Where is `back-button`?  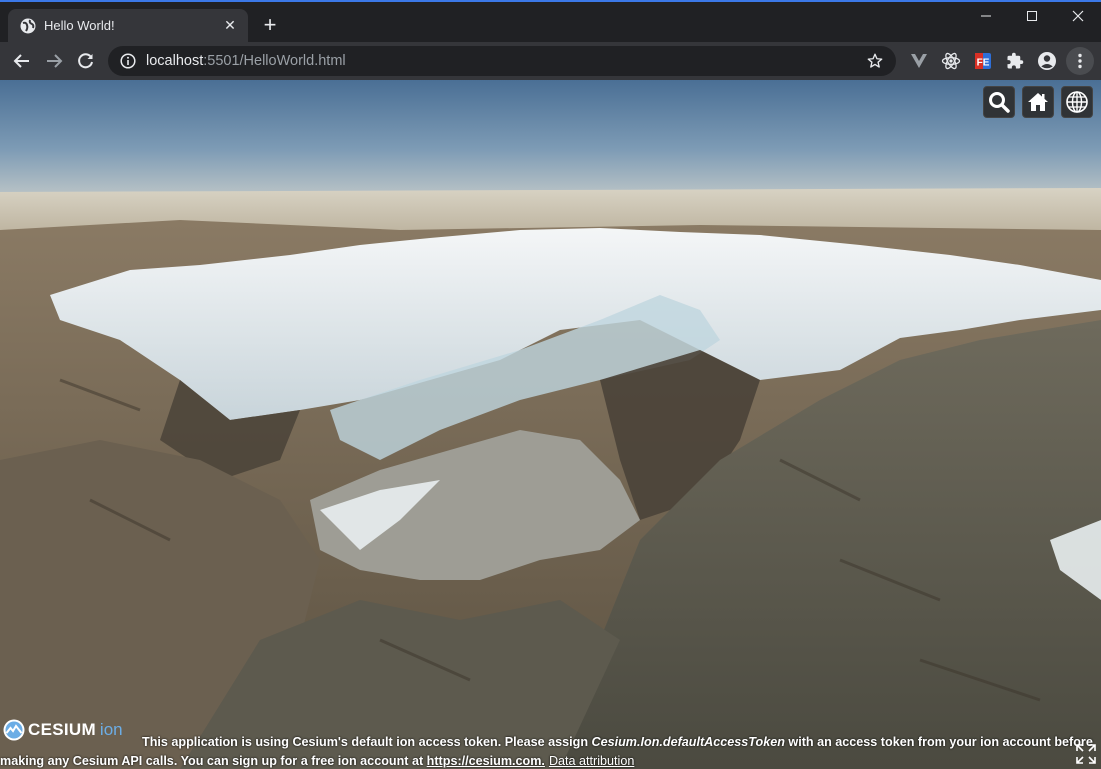 back-button is located at coordinates (22, 61).